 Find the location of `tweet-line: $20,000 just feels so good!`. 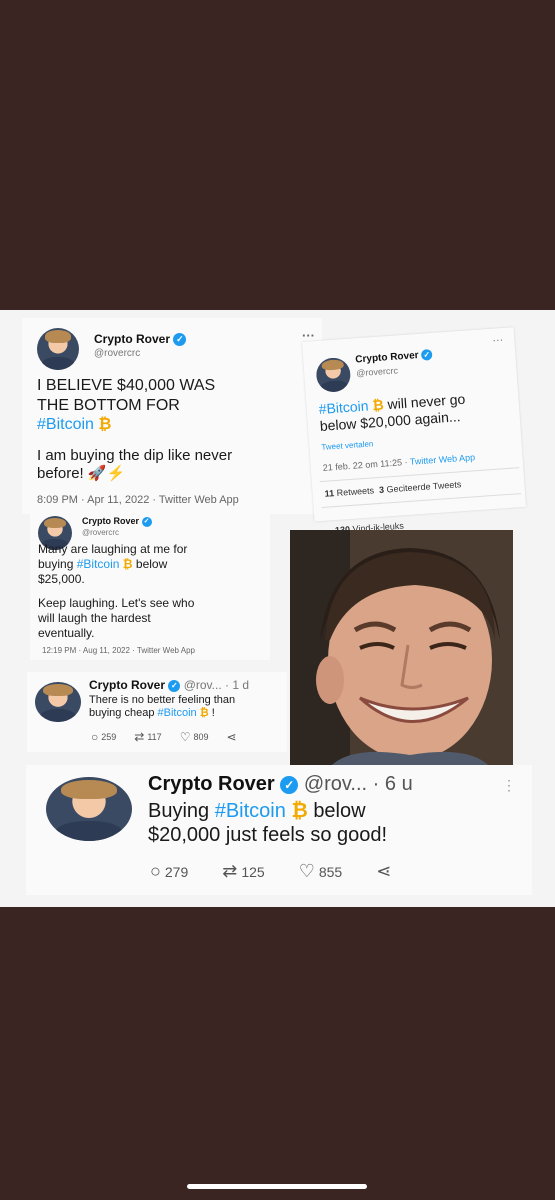

tweet-line: $20,000 just feels so good! is located at coordinates (268, 835).